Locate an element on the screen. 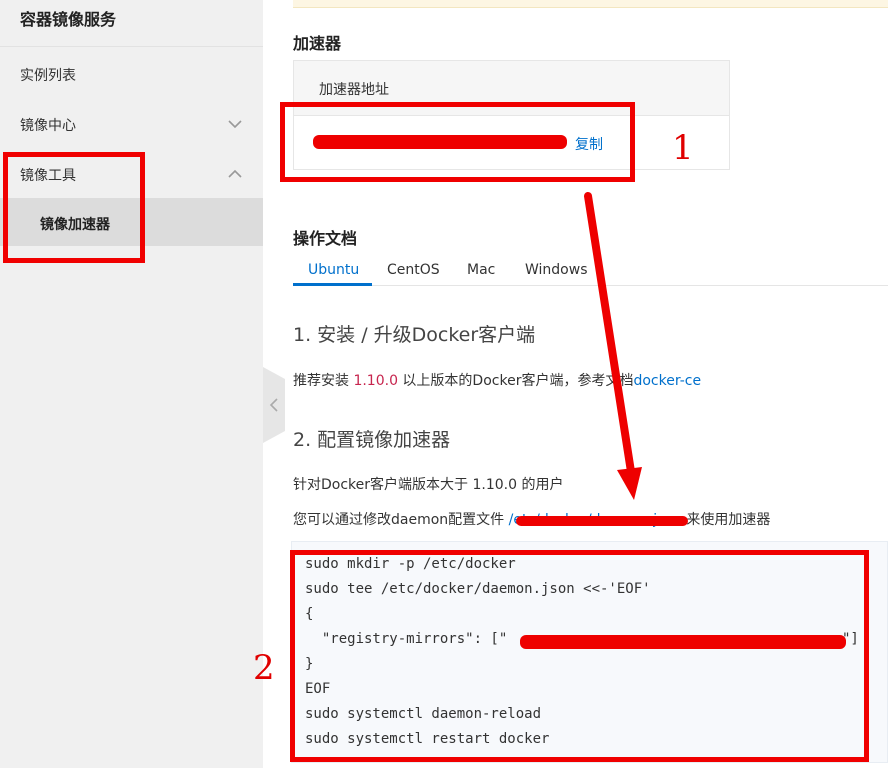 This screenshot has height=768, width=888. step2-line1: 针对Docker客户端版本大于 1.10.0 的用户 is located at coordinates (428, 485).